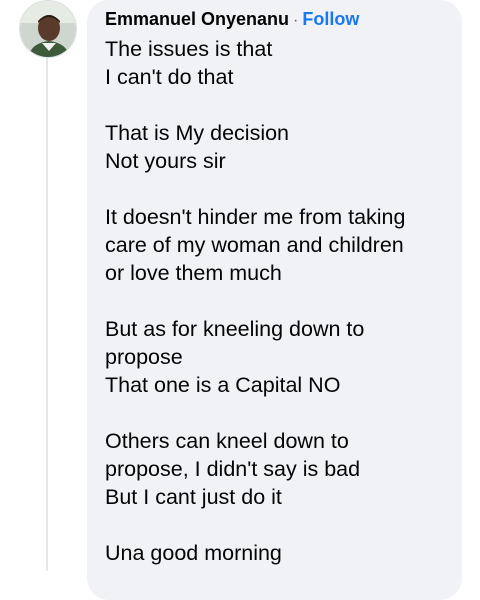 The image size is (480, 600). Describe the element at coordinates (227, 441) in the screenshot. I see `comment-line: Others can kneel down to` at that location.